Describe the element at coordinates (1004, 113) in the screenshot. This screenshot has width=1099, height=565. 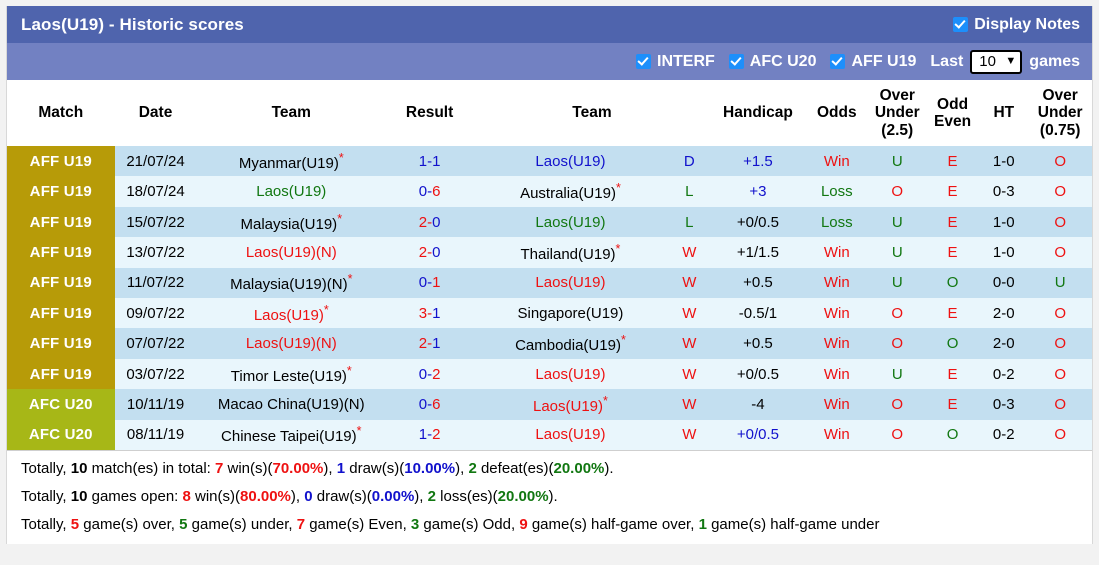
I see `col-ht: HT` at that location.